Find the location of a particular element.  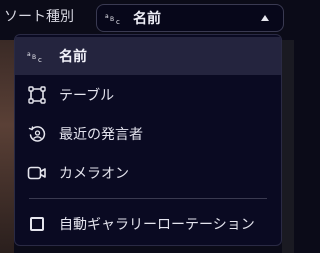

background-panel-strip is located at coordinates (288, 146).